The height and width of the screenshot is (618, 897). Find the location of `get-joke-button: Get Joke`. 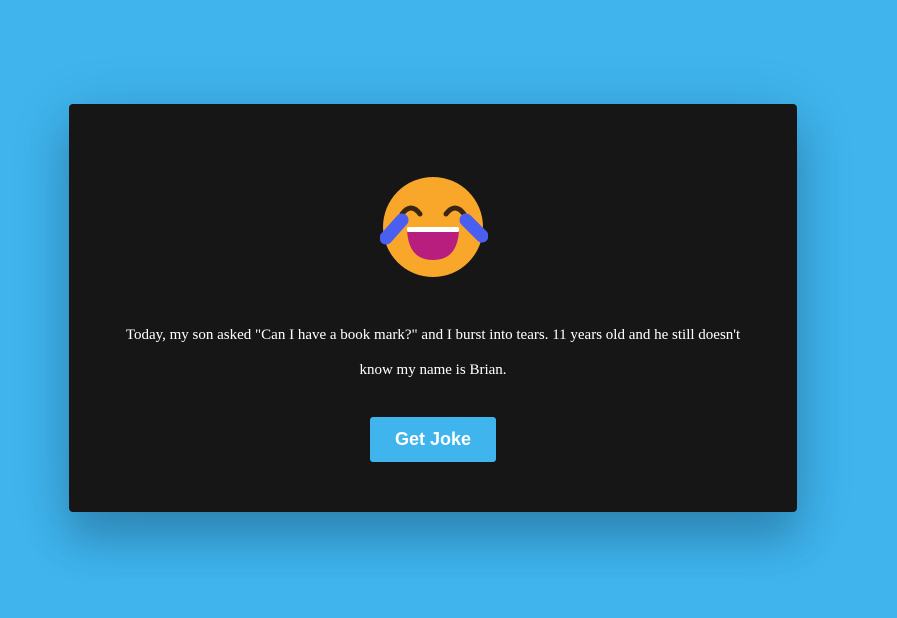

get-joke-button: Get Joke is located at coordinates (433, 439).